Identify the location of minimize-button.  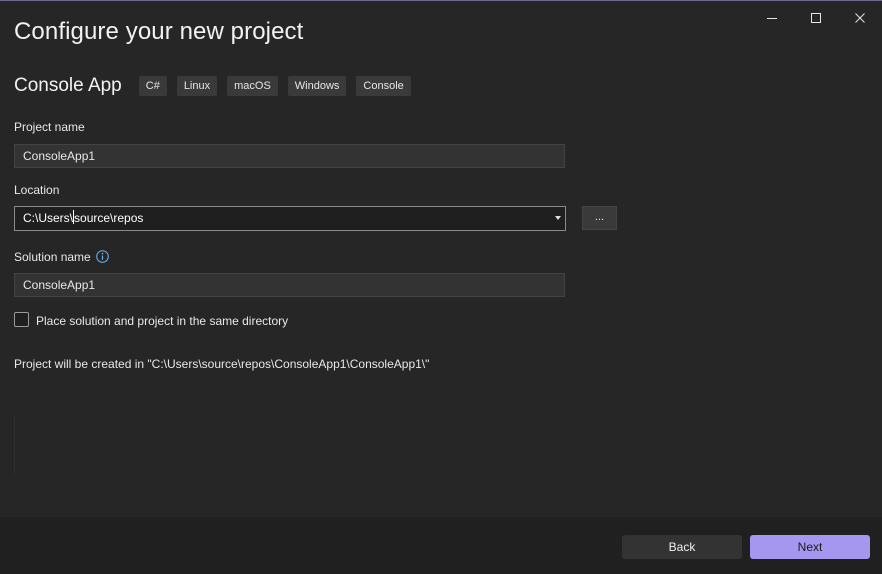
(772, 18).